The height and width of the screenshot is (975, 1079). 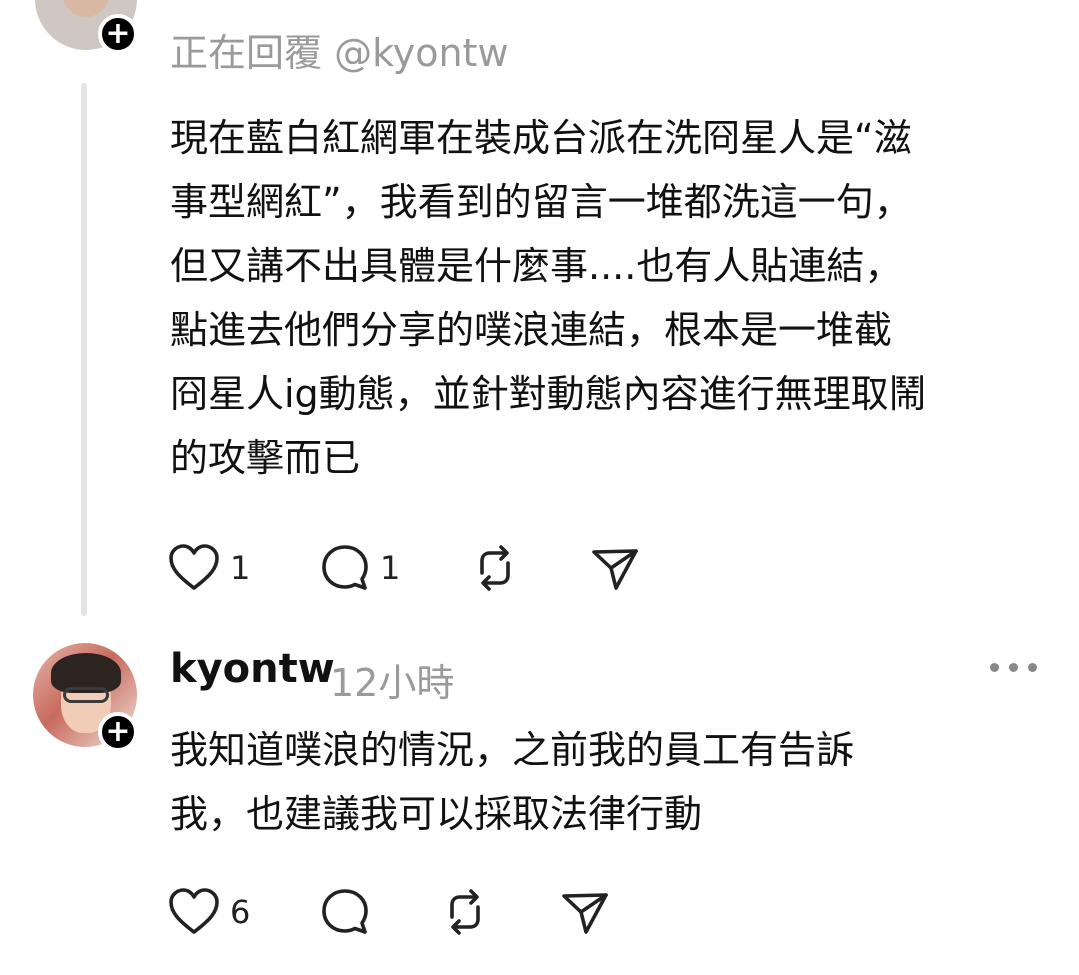 I want to click on reply-button, so click(x=345, y=912).